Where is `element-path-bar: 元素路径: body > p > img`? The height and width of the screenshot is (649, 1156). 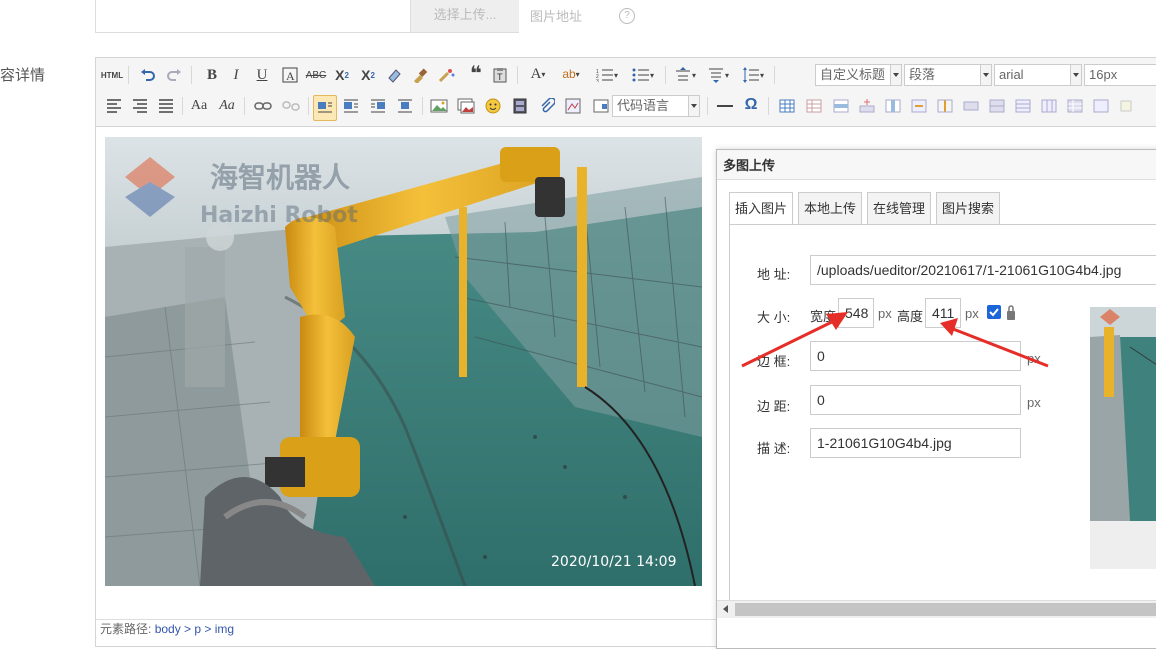
element-path-bar: 元素路径: body > p > img is located at coordinates (408, 627).